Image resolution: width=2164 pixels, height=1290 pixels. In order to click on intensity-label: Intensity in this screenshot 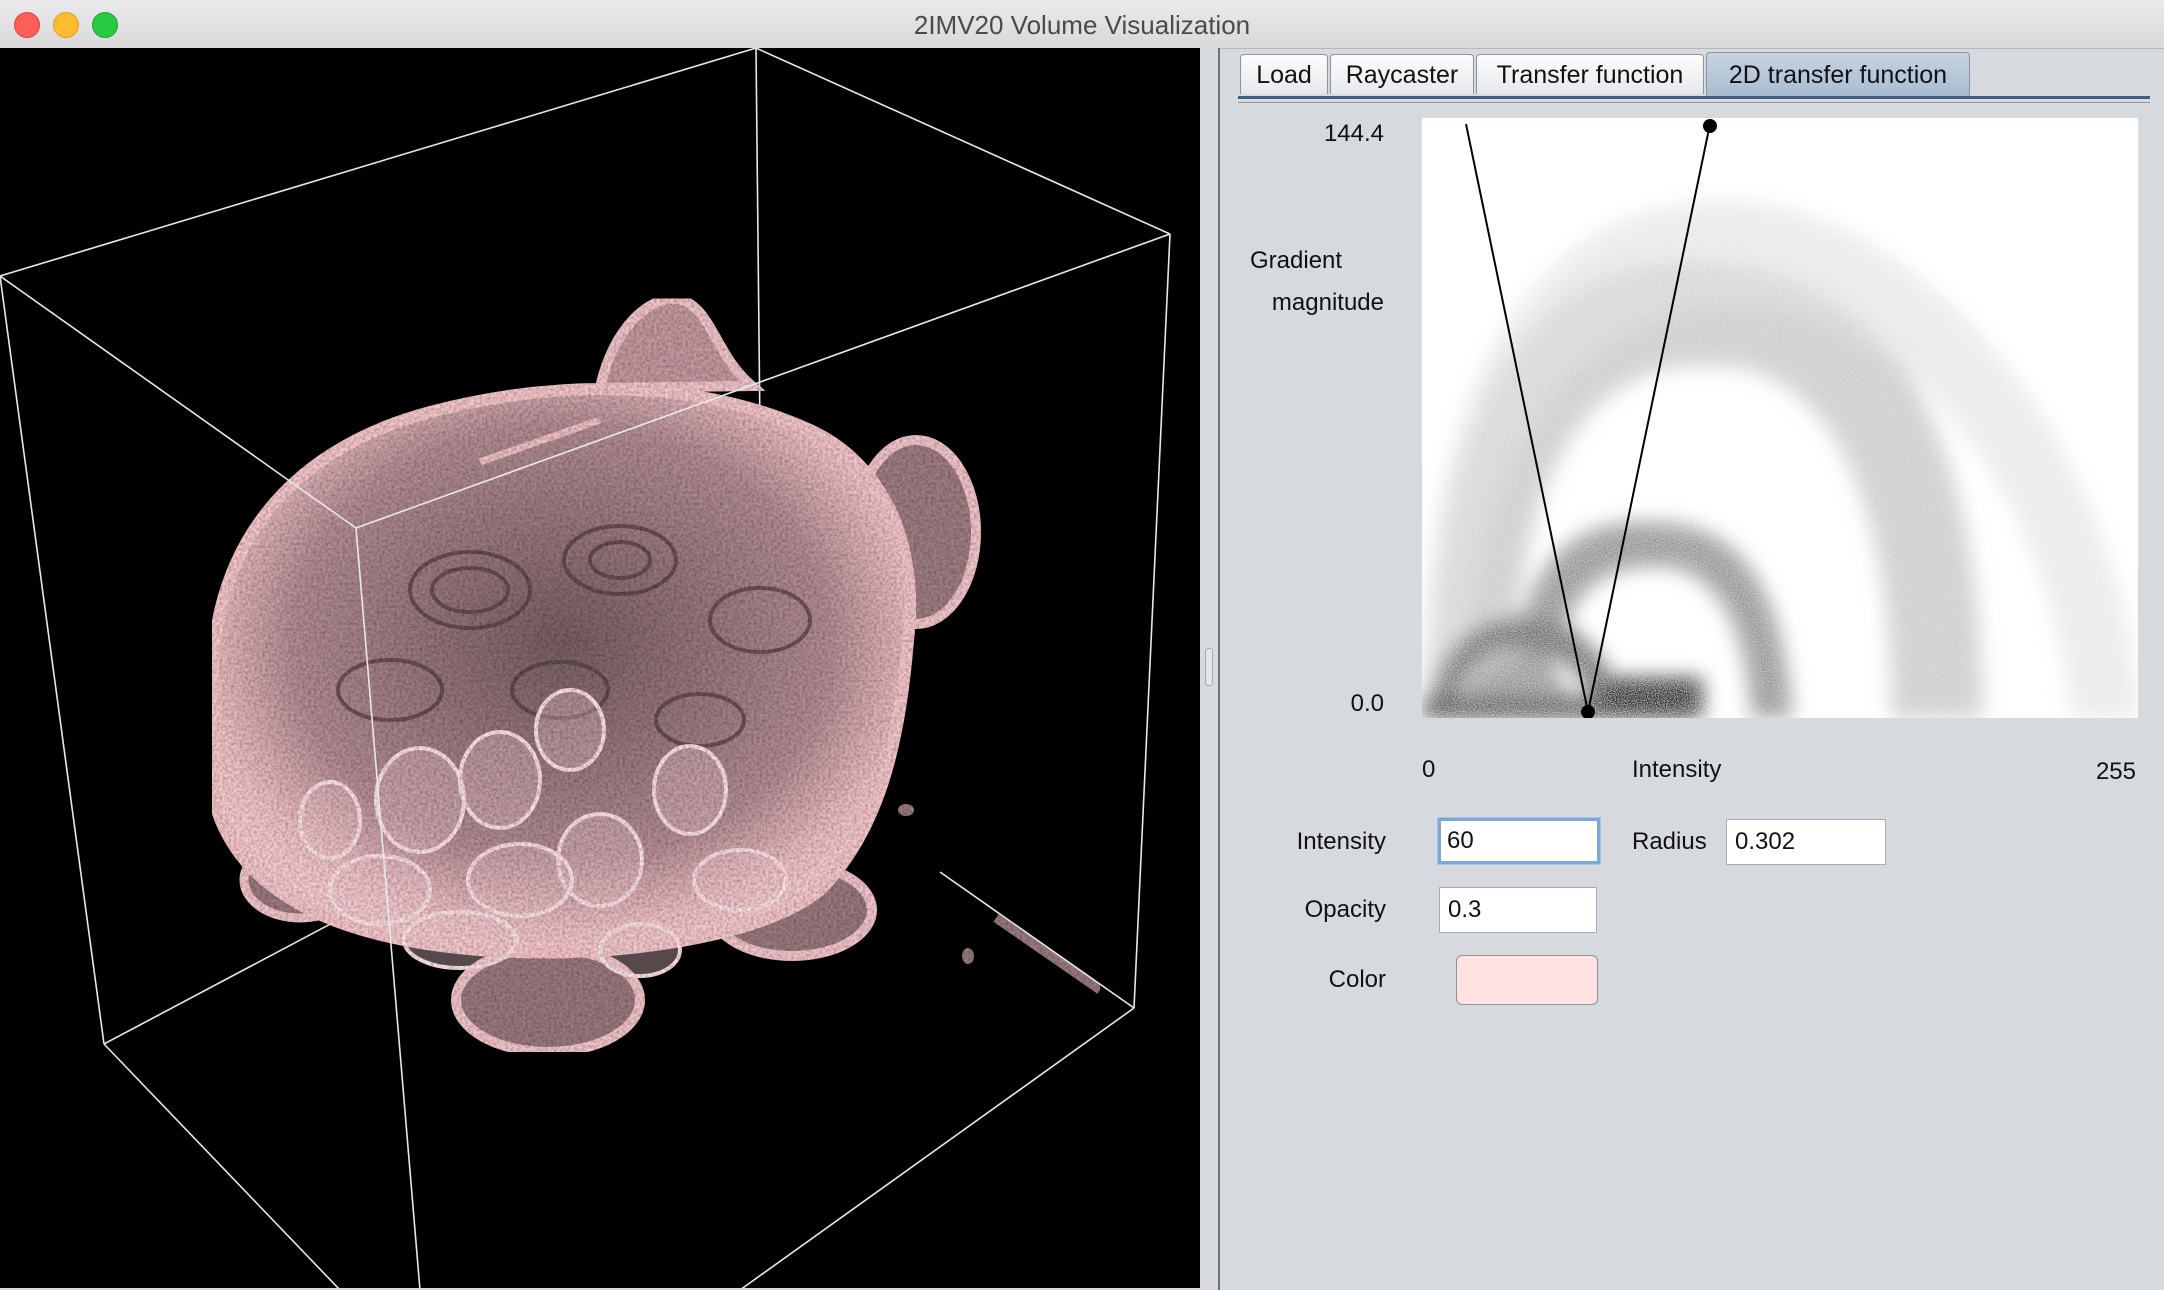, I will do `click(1341, 841)`.